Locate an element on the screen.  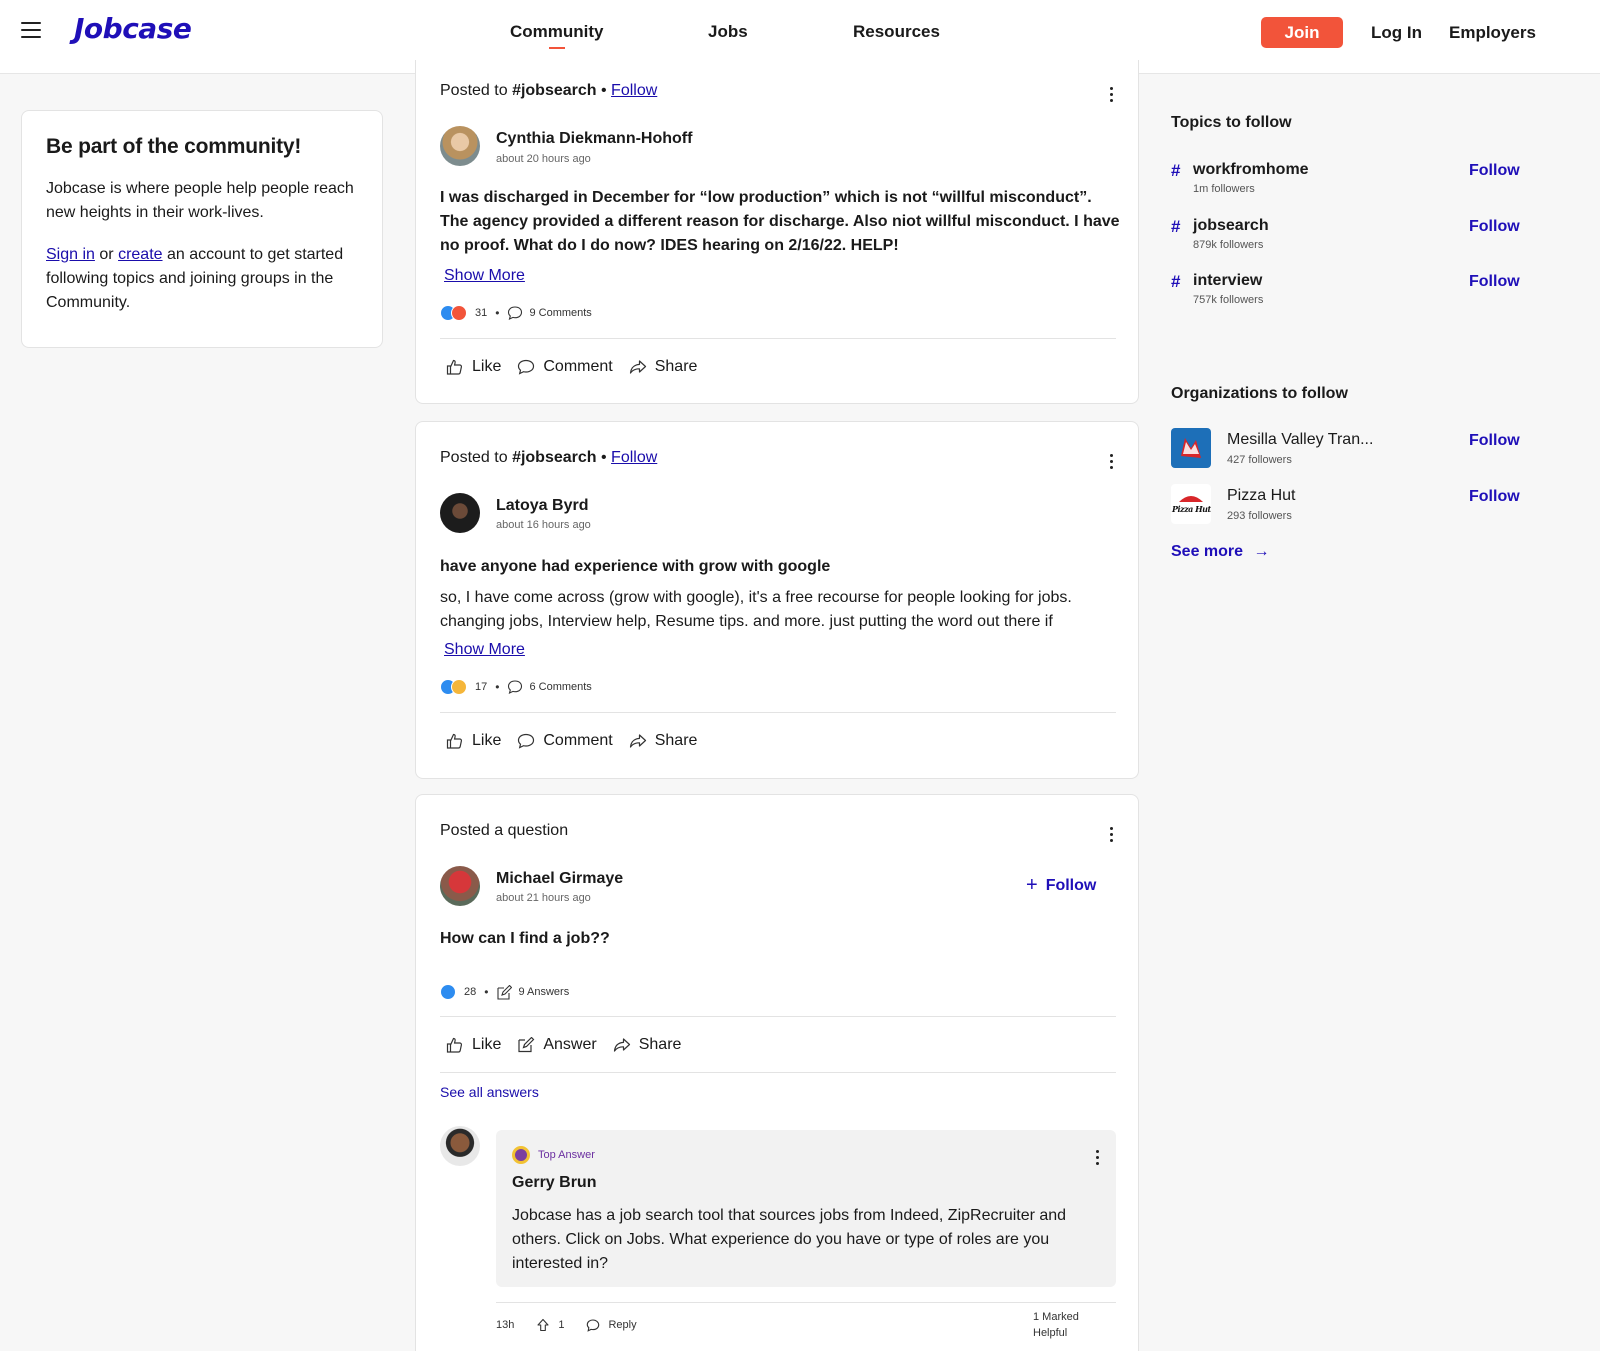
sign-in-link: Sign in is located at coordinates (70, 254).